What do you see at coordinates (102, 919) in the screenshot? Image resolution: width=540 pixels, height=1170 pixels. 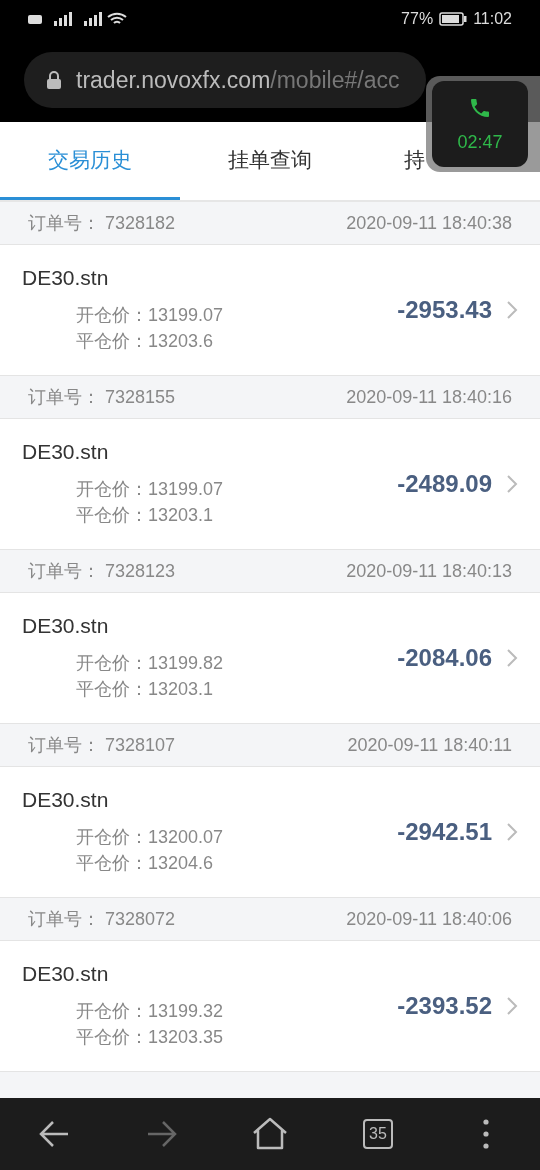 I see `order-number: 订单号： 7328072` at bounding box center [102, 919].